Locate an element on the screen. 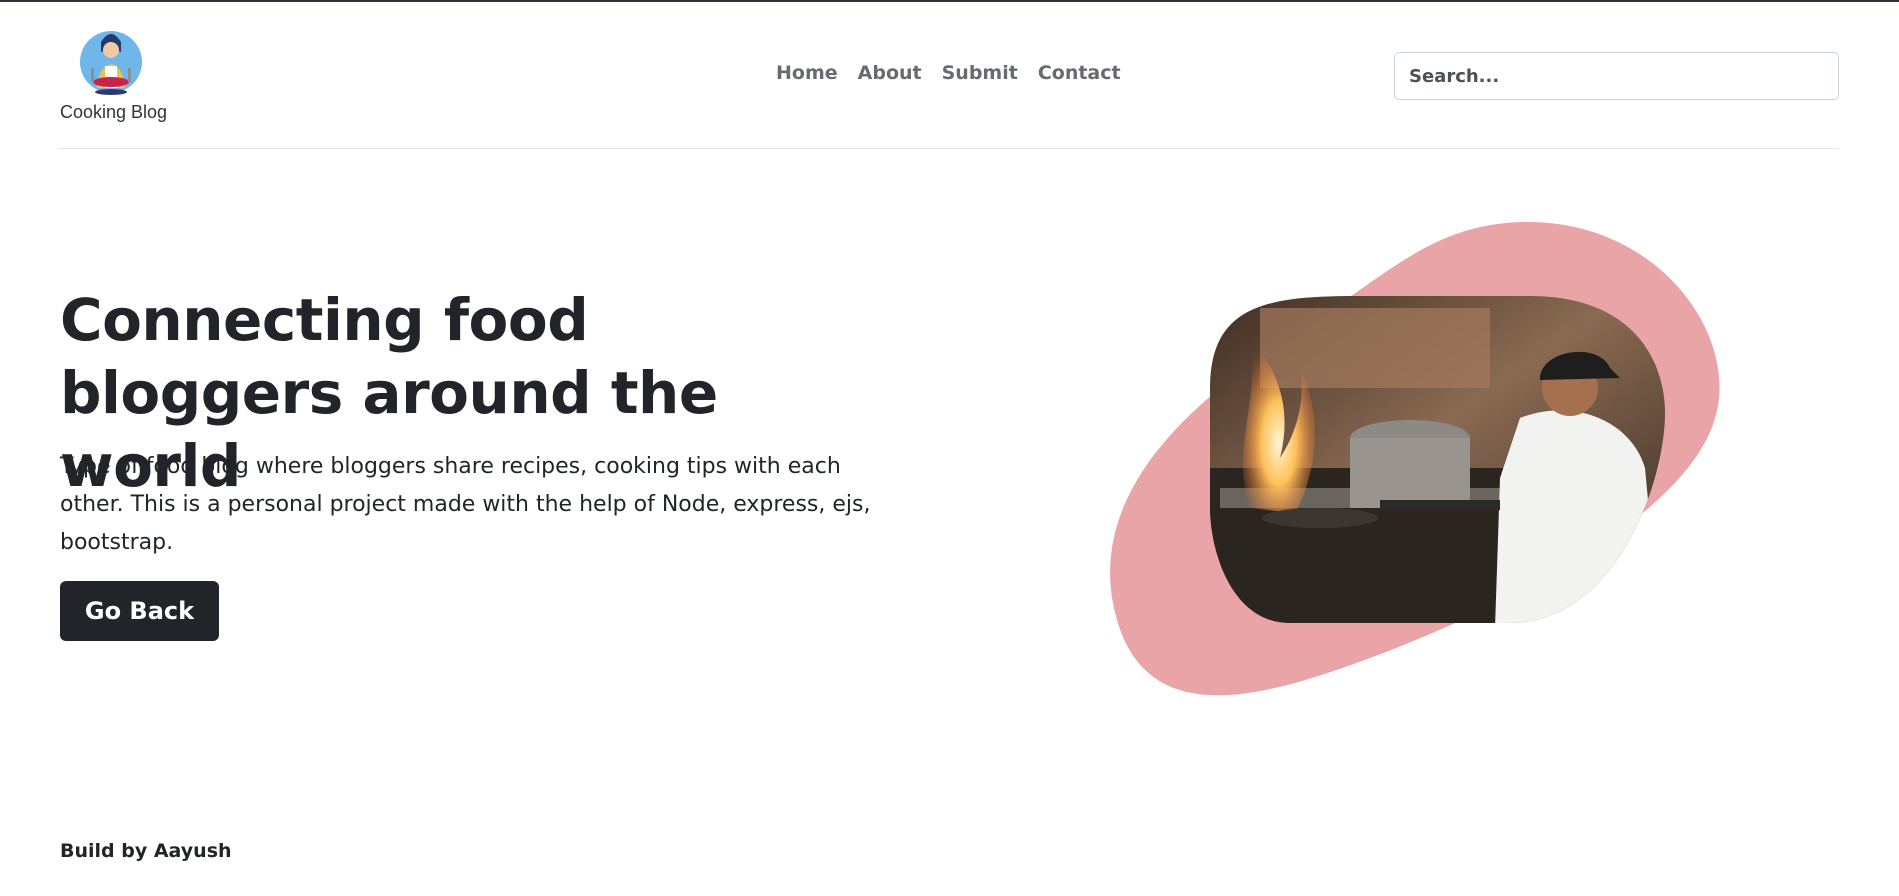  nav-home: Home is located at coordinates (807, 73).